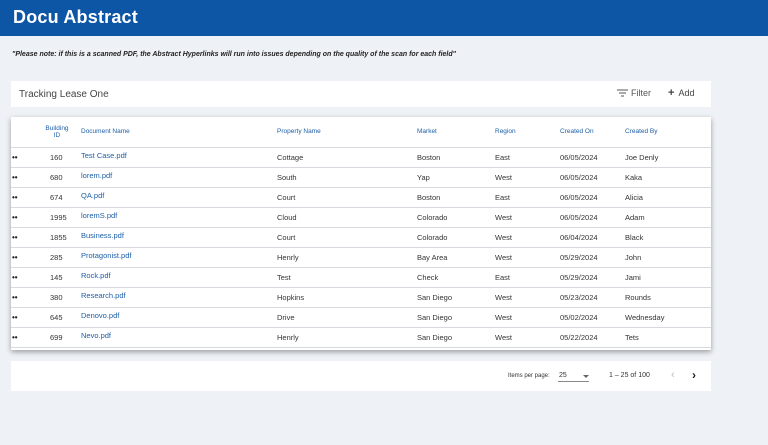  What do you see at coordinates (592, 297) in the screenshot?
I see `created-on-cell: 05/23/2024` at bounding box center [592, 297].